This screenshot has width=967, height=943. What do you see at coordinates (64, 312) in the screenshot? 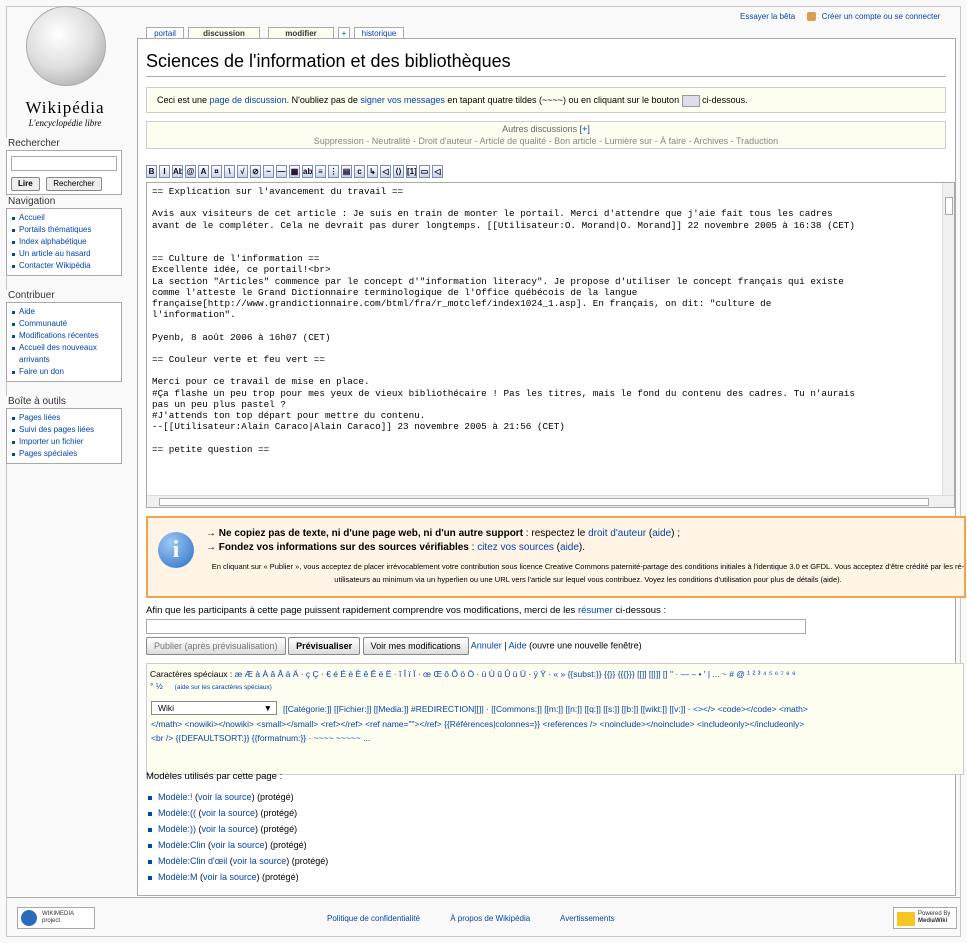
I see `contribuer-item: Aide` at bounding box center [64, 312].